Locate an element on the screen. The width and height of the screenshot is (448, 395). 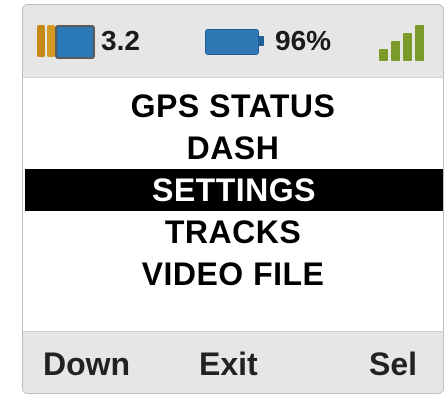
menu-item-dash: DASH is located at coordinates (233, 148).